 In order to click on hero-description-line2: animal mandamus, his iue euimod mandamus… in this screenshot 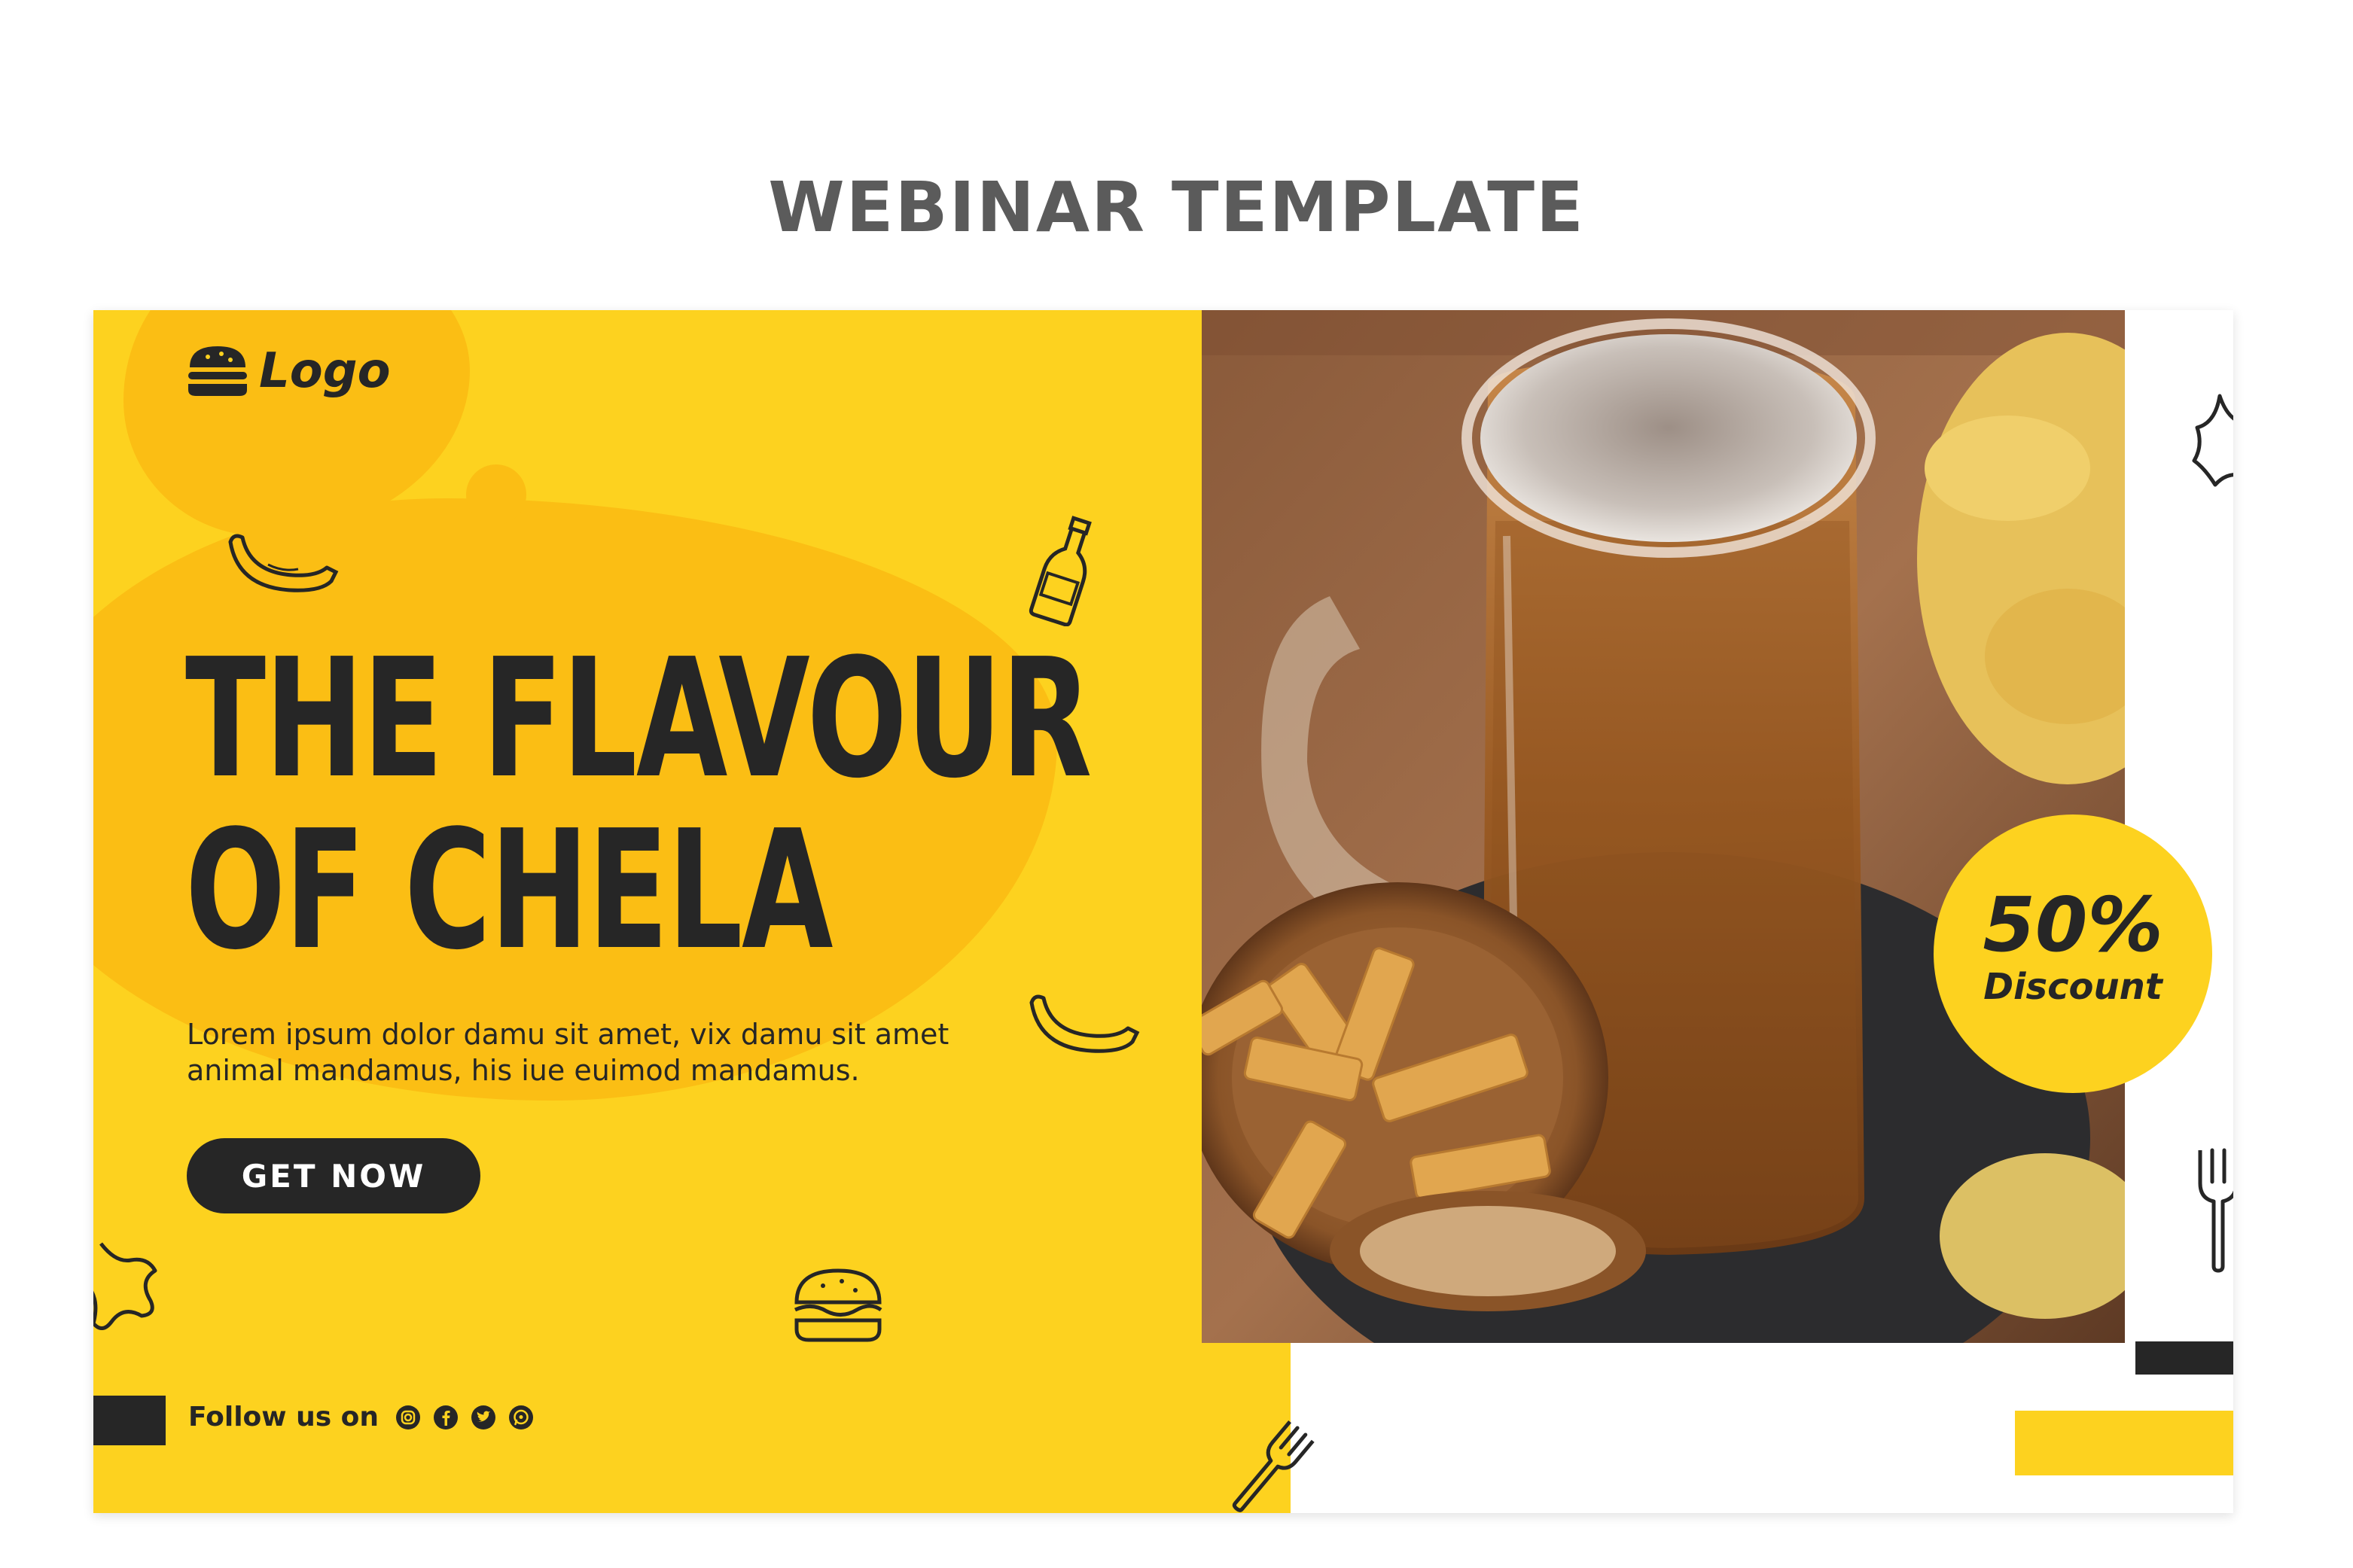, I will do `click(523, 1070)`.